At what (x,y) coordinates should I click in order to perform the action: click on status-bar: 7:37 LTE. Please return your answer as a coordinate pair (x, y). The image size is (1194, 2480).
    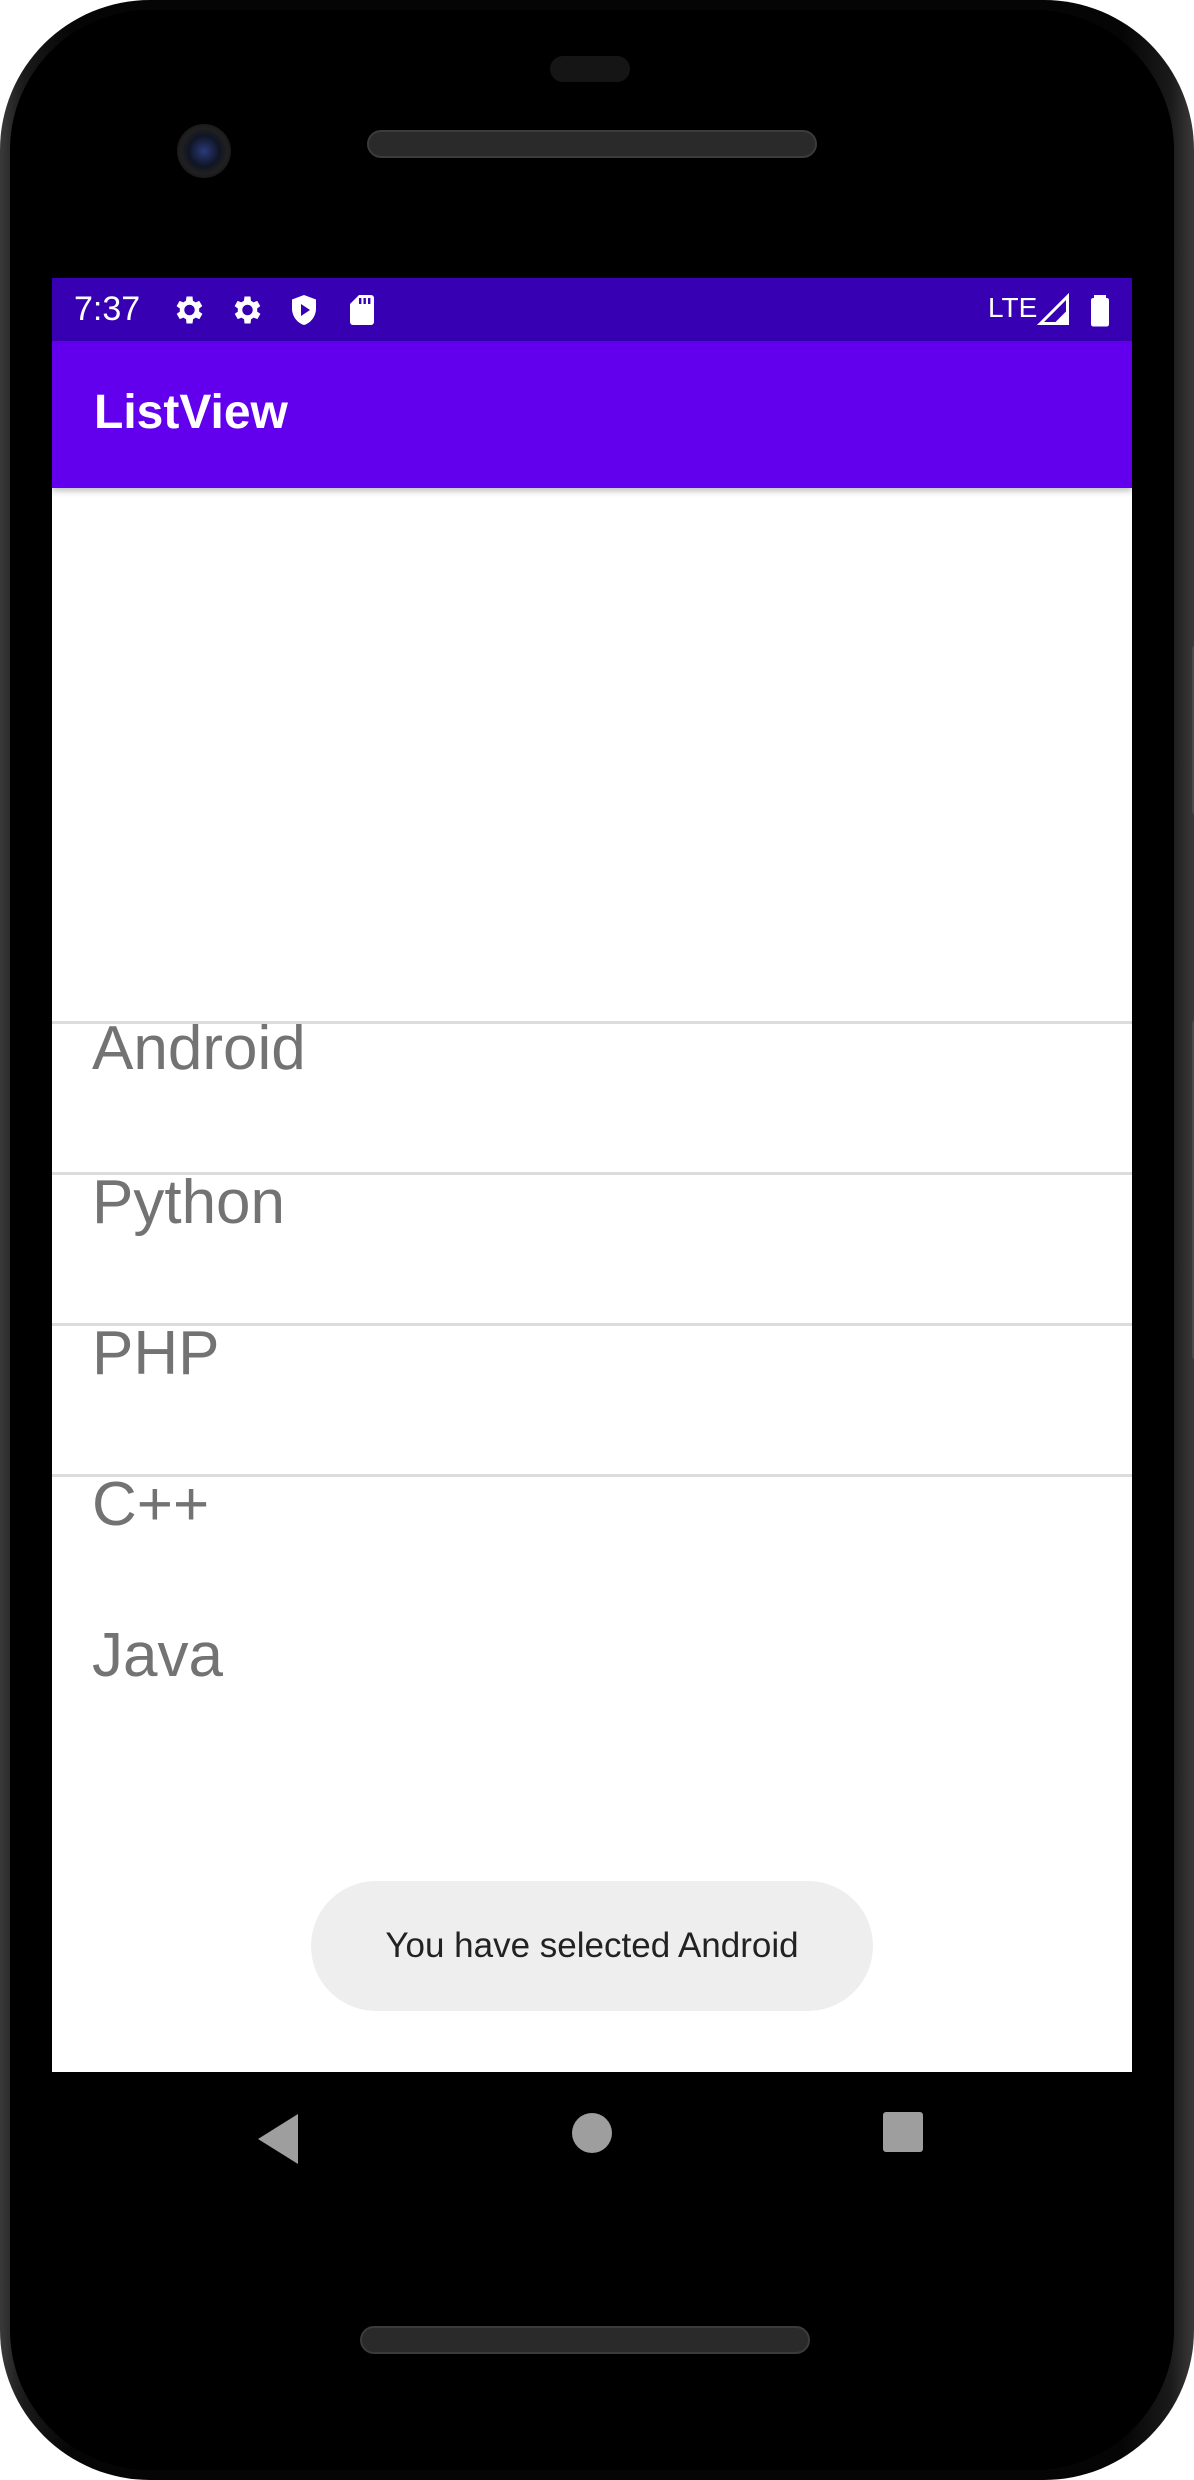
    Looking at the image, I should click on (592, 309).